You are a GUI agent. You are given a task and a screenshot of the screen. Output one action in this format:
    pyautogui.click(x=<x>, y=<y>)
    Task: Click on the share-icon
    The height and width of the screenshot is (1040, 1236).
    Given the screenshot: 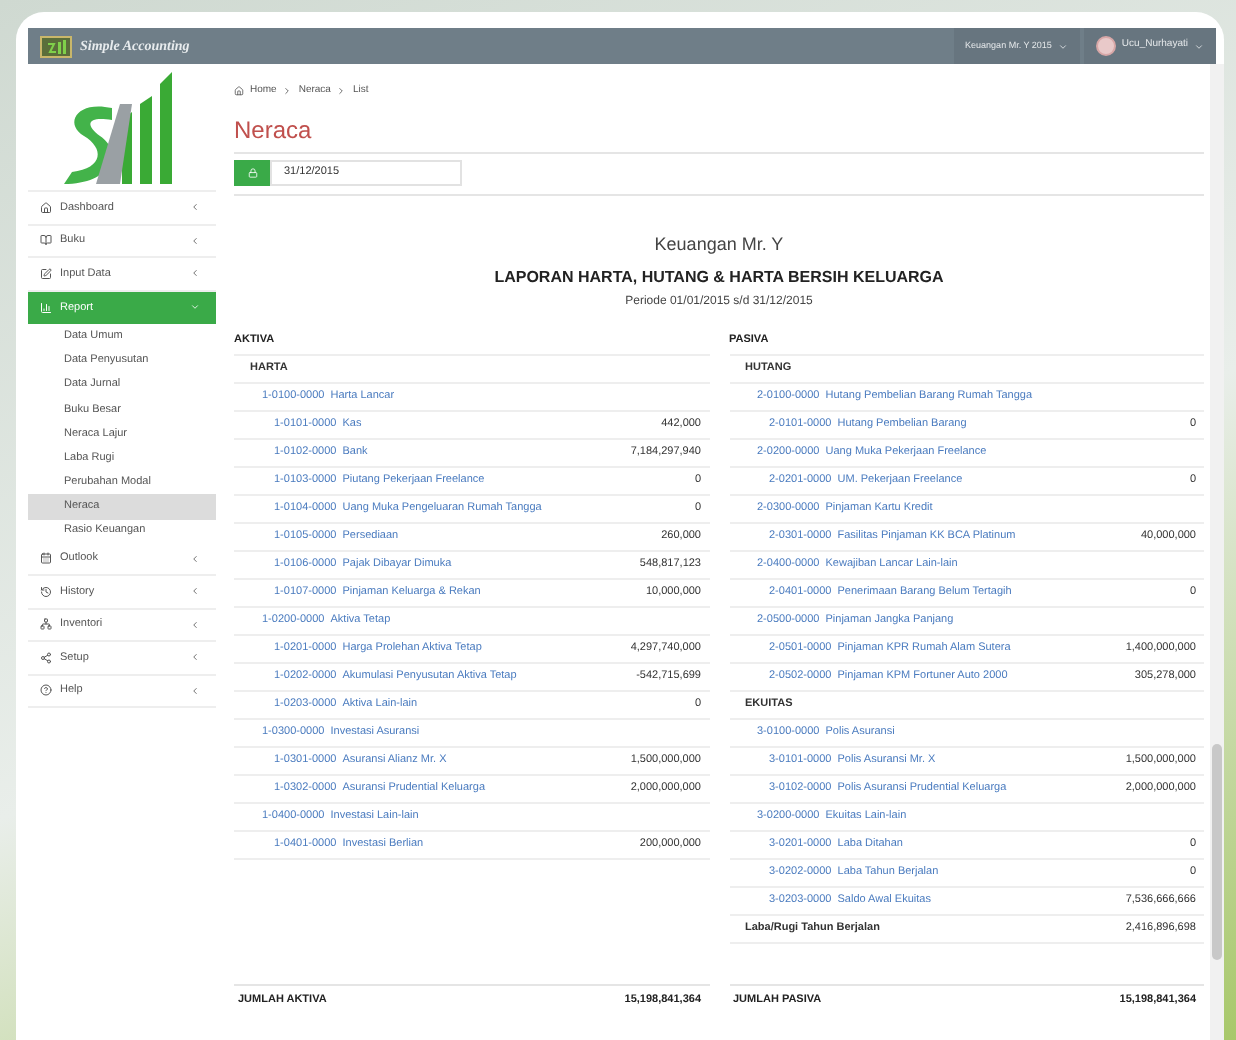 What is the action you would take?
    pyautogui.click(x=46, y=657)
    